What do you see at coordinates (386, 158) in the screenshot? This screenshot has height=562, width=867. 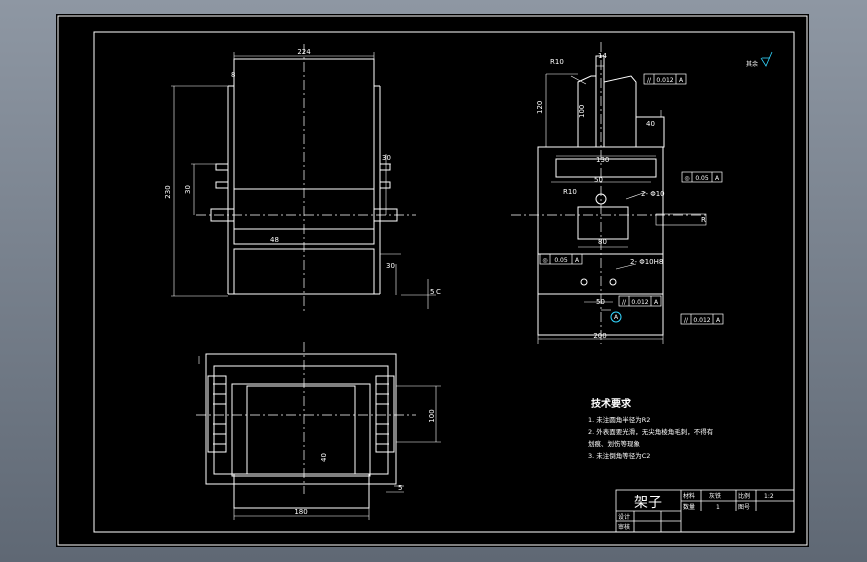 I see `dim-front-hole-30: 30` at bounding box center [386, 158].